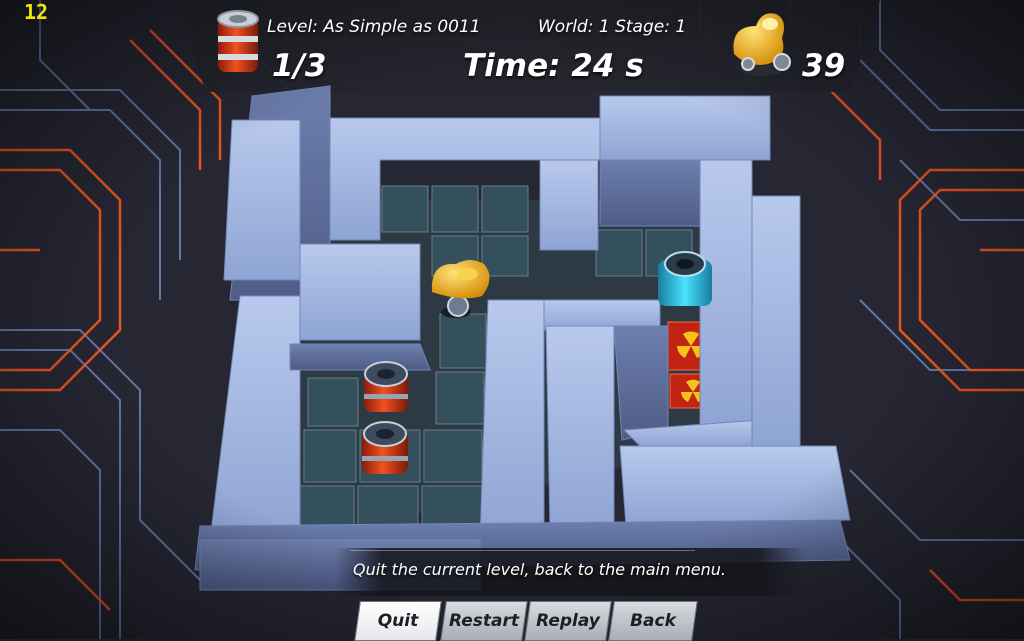 Image resolution: width=1024 pixels, height=641 pixels. Describe the element at coordinates (522, 550) in the screenshot. I see `tooltip-divider` at that location.